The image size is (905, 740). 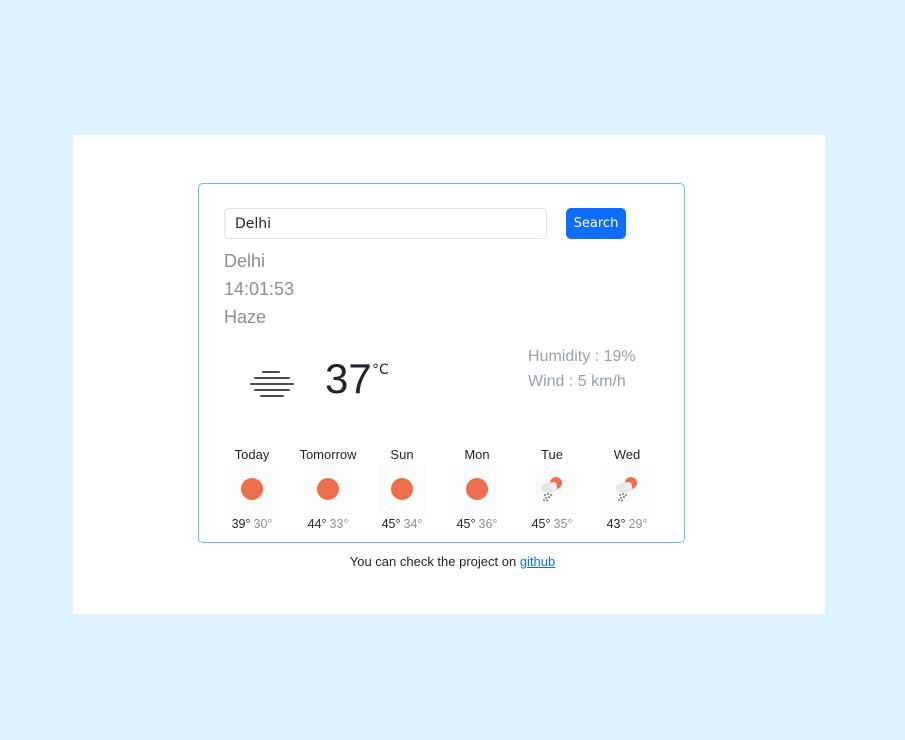 I want to click on forecast-day-name: Wed, so click(x=627, y=454).